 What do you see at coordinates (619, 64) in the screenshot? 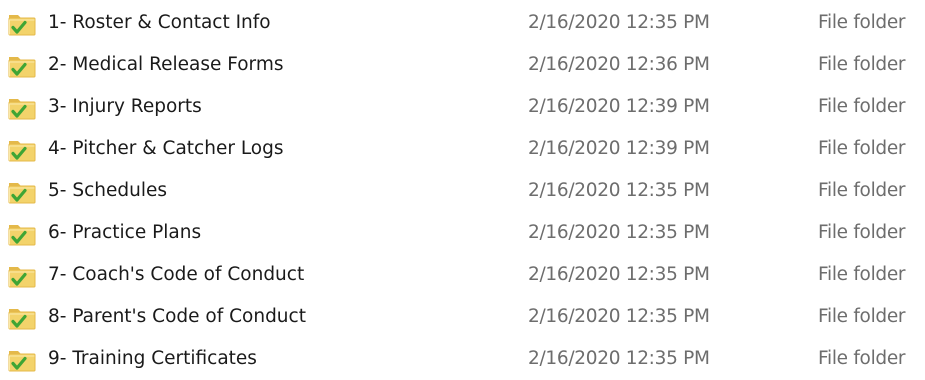
I see `file-date-modified: 2/16/2020 12:36 PM` at bounding box center [619, 64].